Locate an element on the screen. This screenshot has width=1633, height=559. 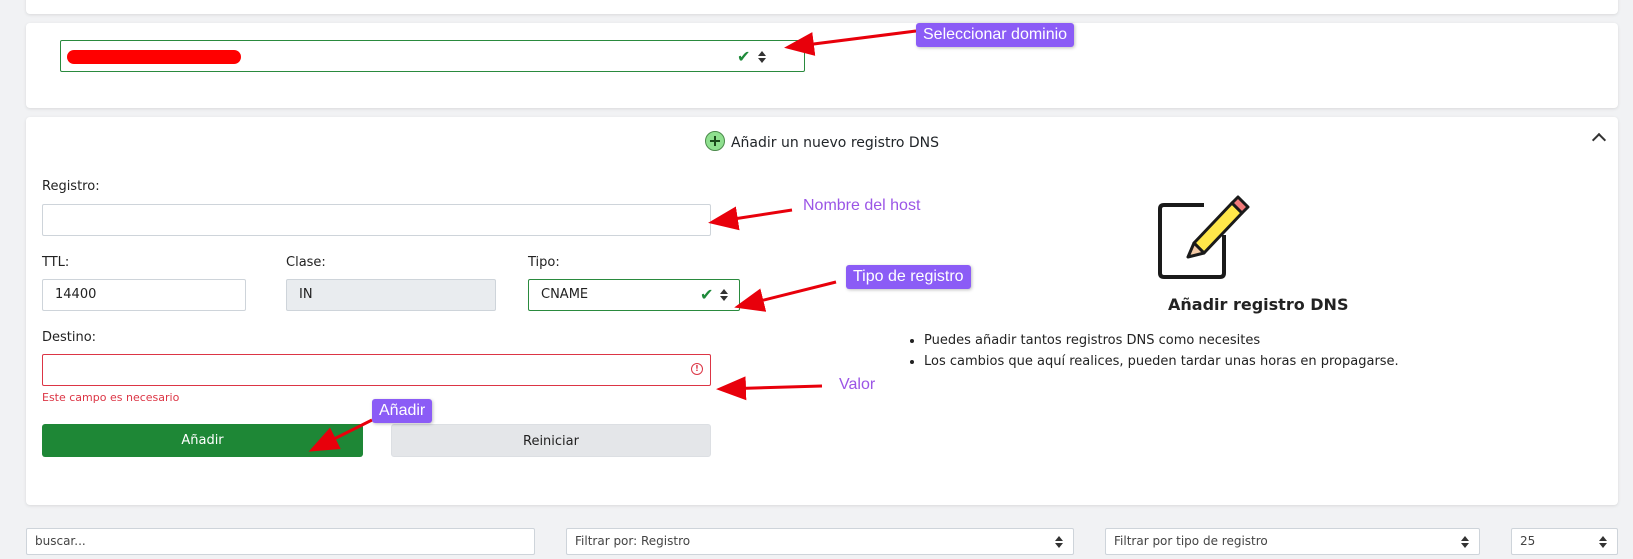
add-record-header: Añadir un nuevo registro DNS is located at coordinates (822, 143).